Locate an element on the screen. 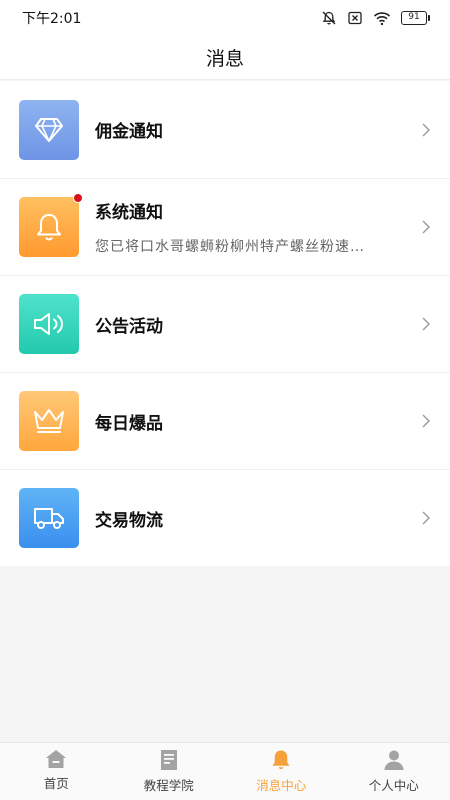 This screenshot has height=800, width=450. status-icons: 91 is located at coordinates (375, 18).